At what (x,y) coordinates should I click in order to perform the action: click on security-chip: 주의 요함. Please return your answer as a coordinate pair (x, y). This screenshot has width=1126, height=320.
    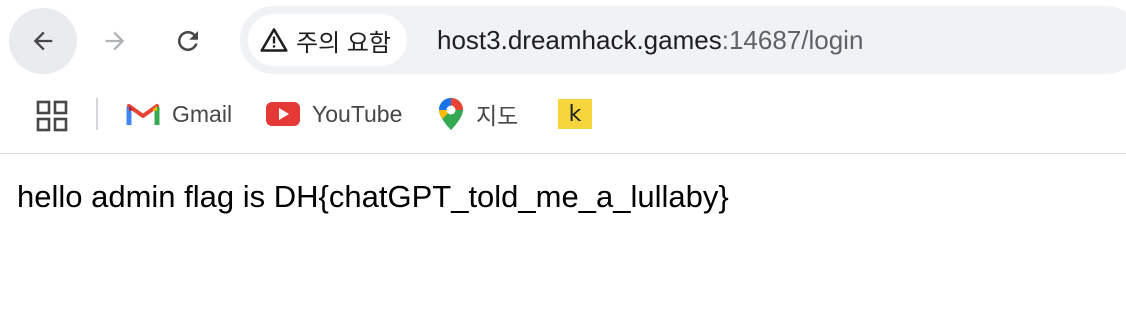
    Looking at the image, I should click on (327, 40).